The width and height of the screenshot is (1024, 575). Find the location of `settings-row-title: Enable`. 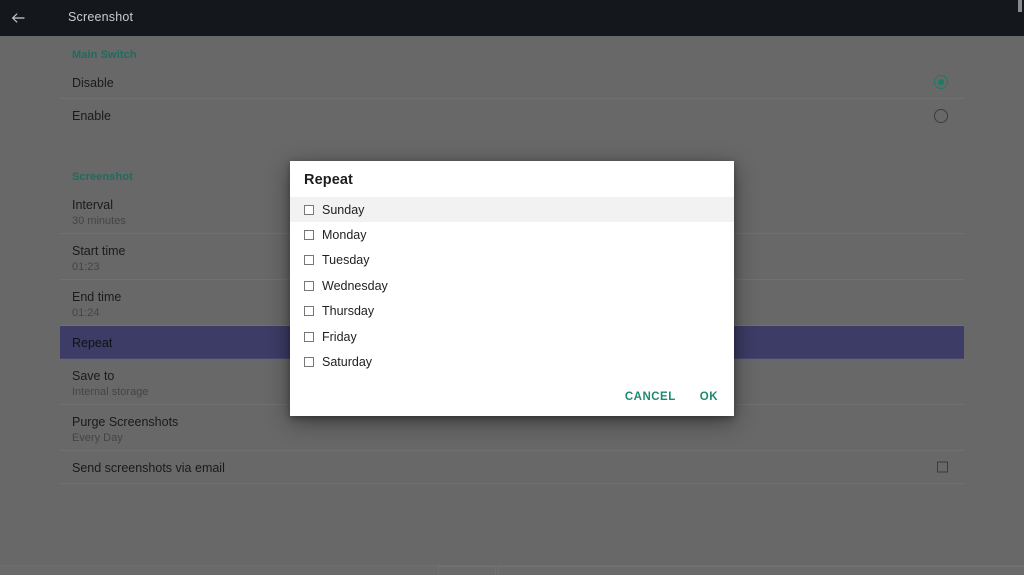

settings-row-title: Enable is located at coordinates (91, 116).